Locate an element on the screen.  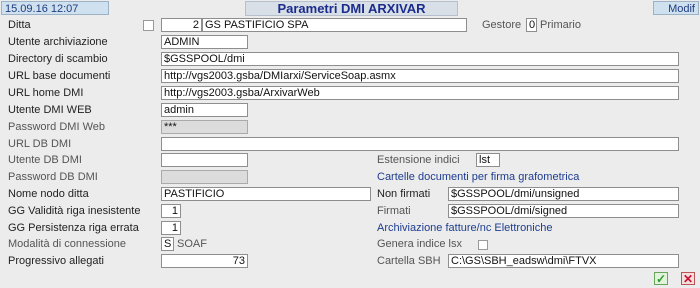
ditta-label: Ditta is located at coordinates (19, 25).